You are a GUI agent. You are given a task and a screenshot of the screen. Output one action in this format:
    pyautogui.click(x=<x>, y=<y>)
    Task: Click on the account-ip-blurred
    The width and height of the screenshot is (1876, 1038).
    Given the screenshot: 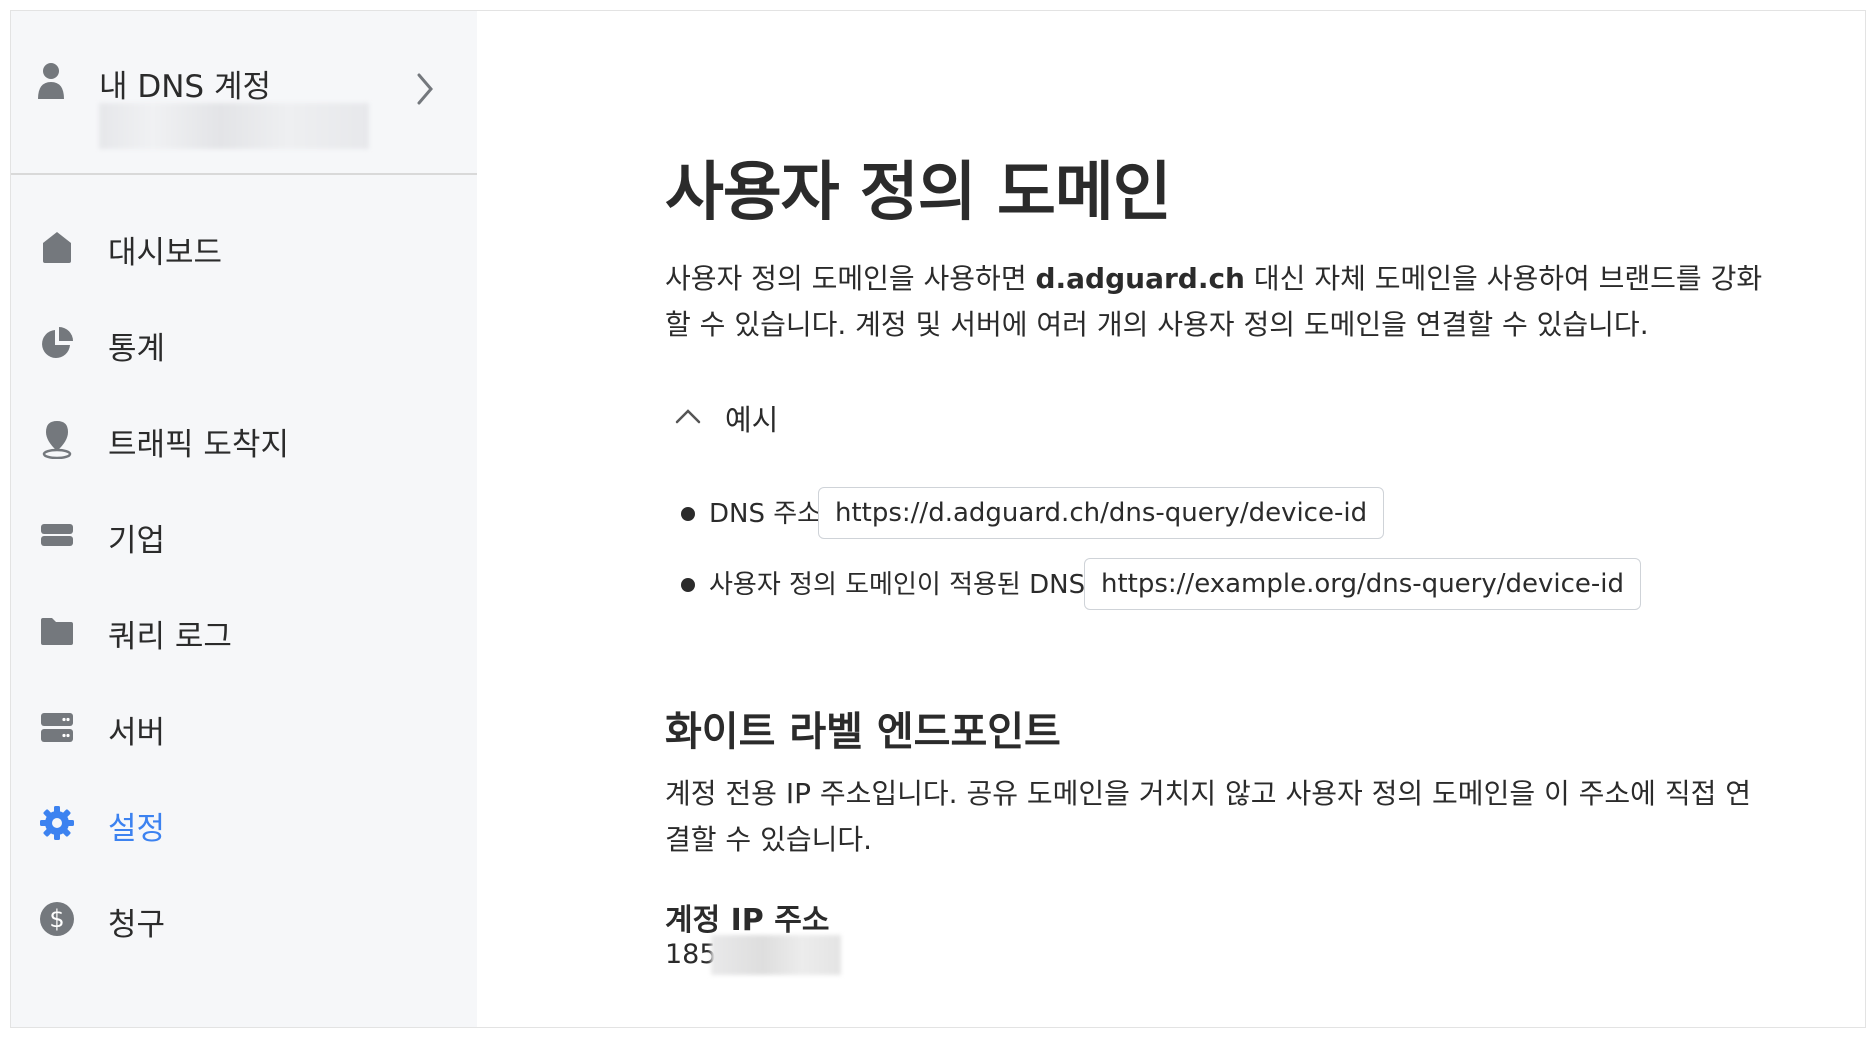 What is the action you would take?
    pyautogui.click(x=776, y=955)
    